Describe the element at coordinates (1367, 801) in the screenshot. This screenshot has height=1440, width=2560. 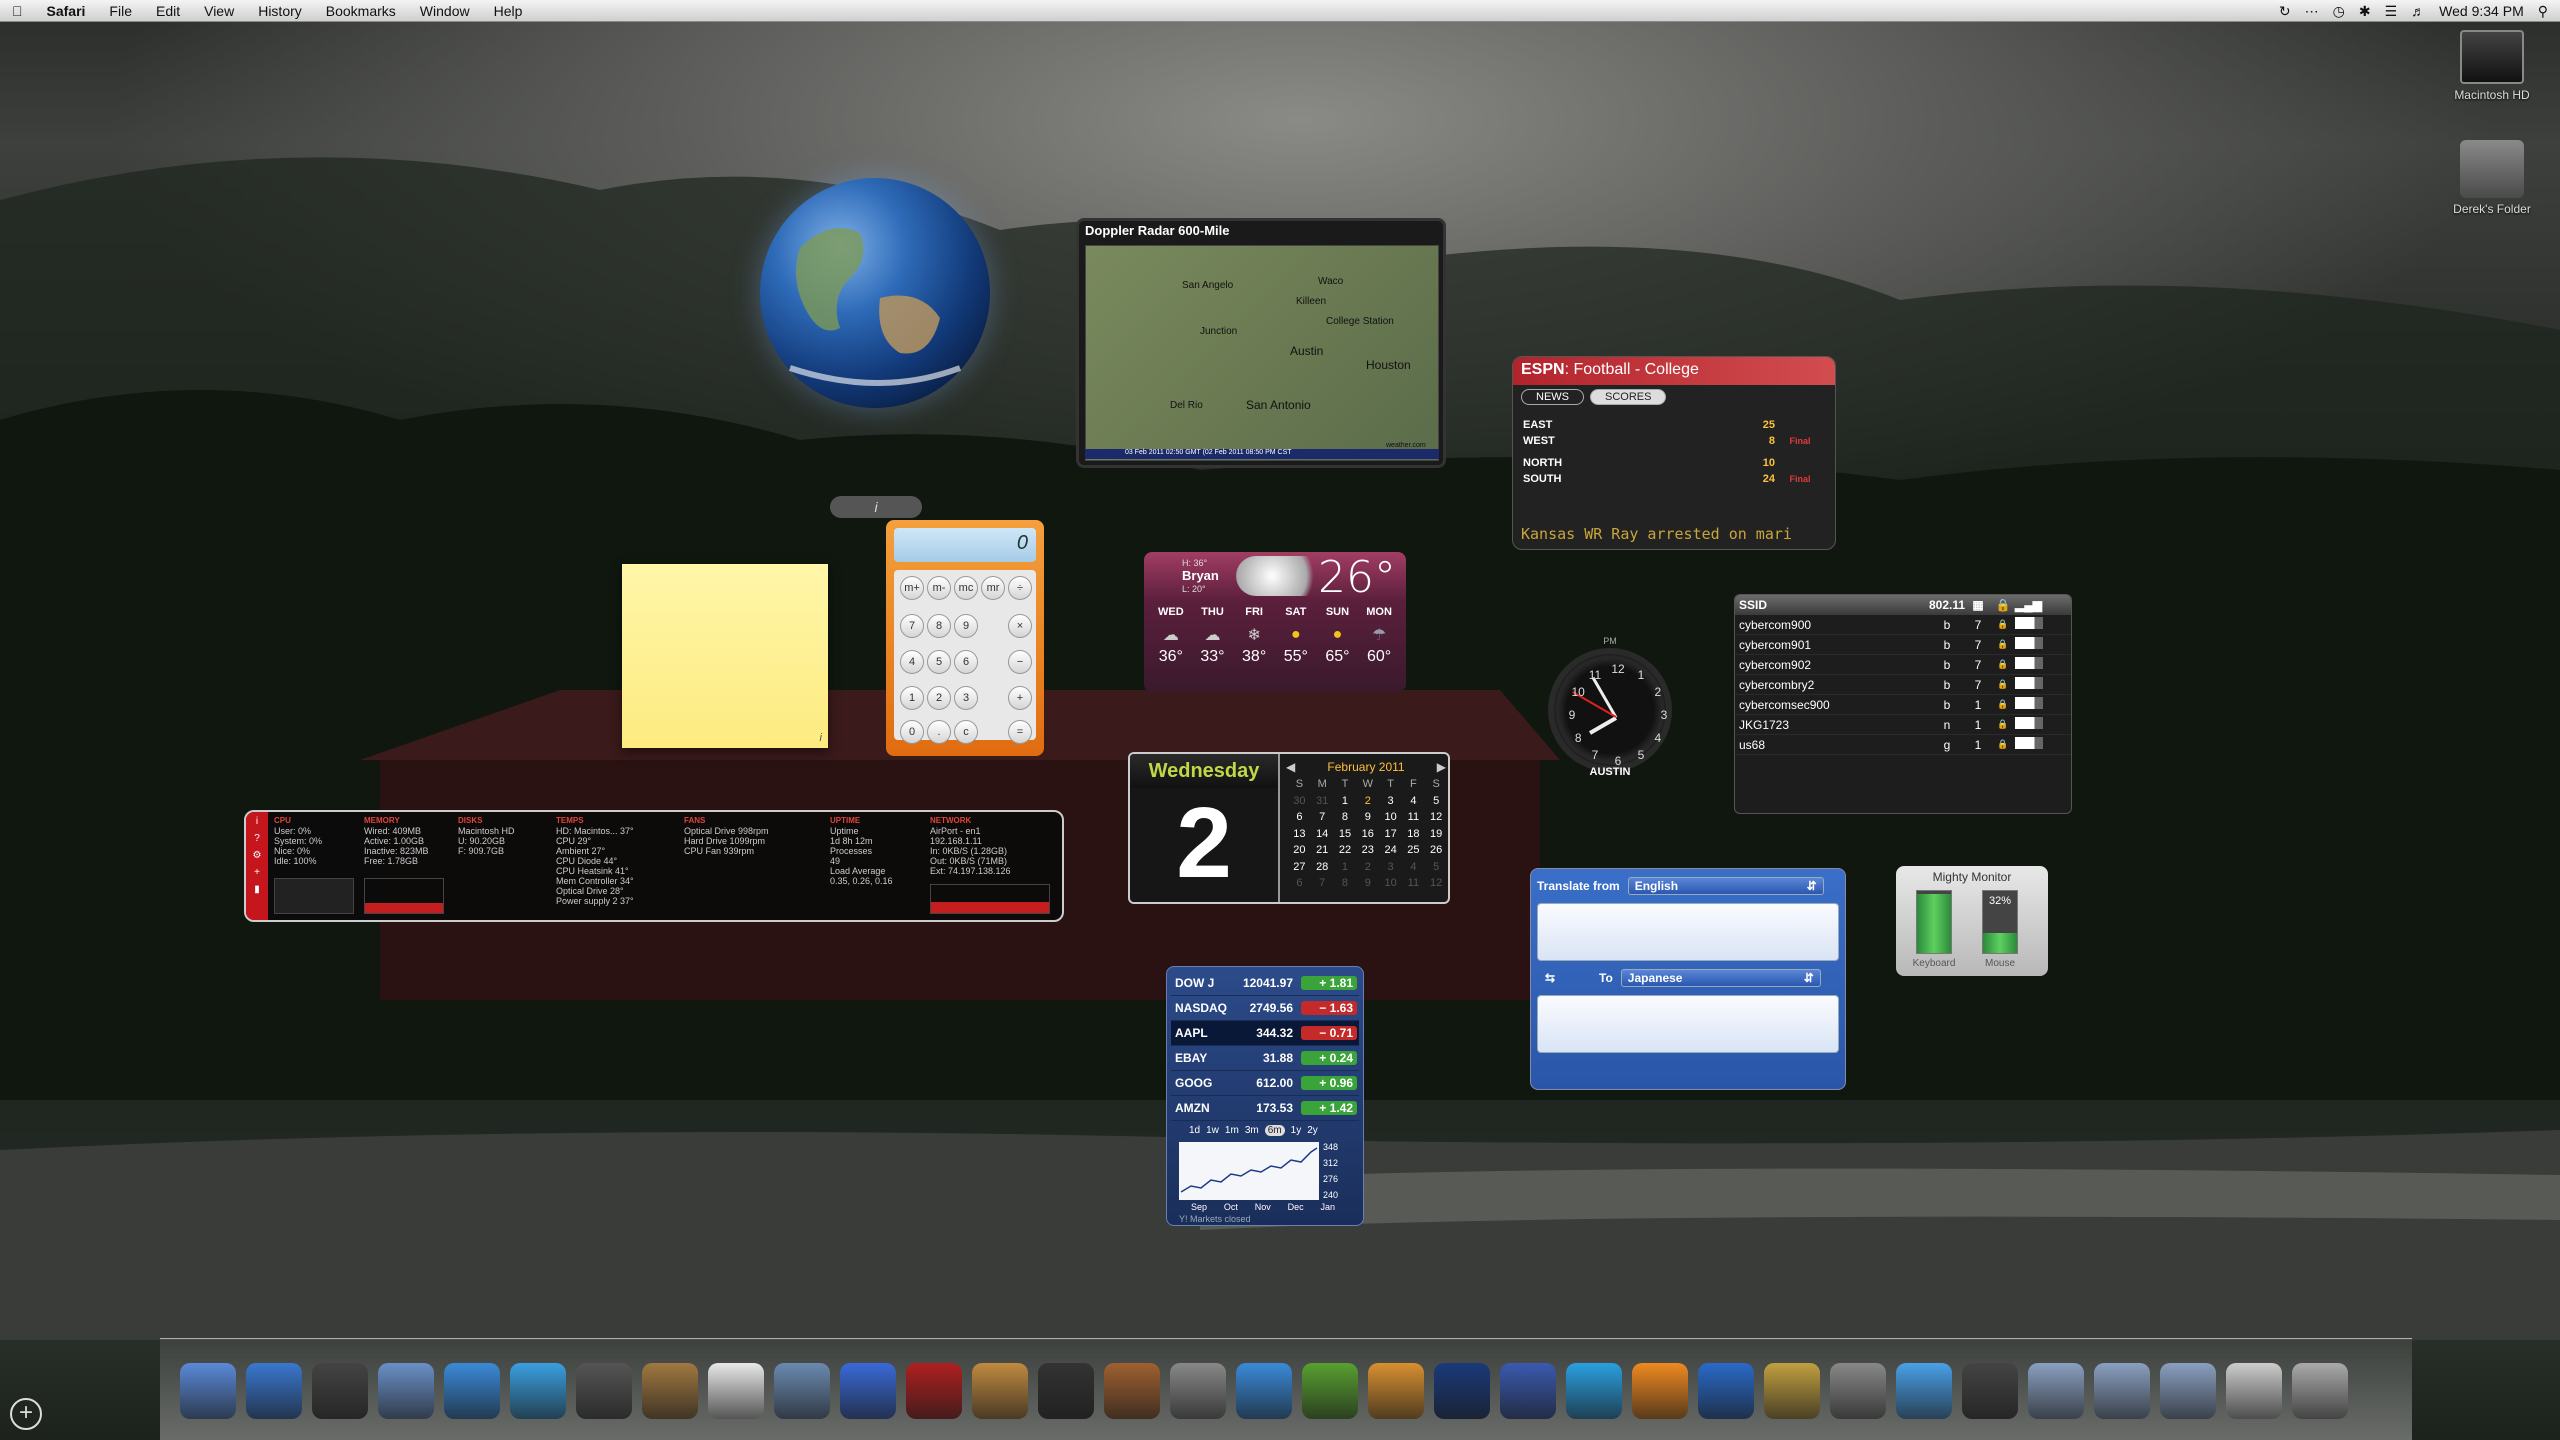
I see `calendar-day: 2` at that location.